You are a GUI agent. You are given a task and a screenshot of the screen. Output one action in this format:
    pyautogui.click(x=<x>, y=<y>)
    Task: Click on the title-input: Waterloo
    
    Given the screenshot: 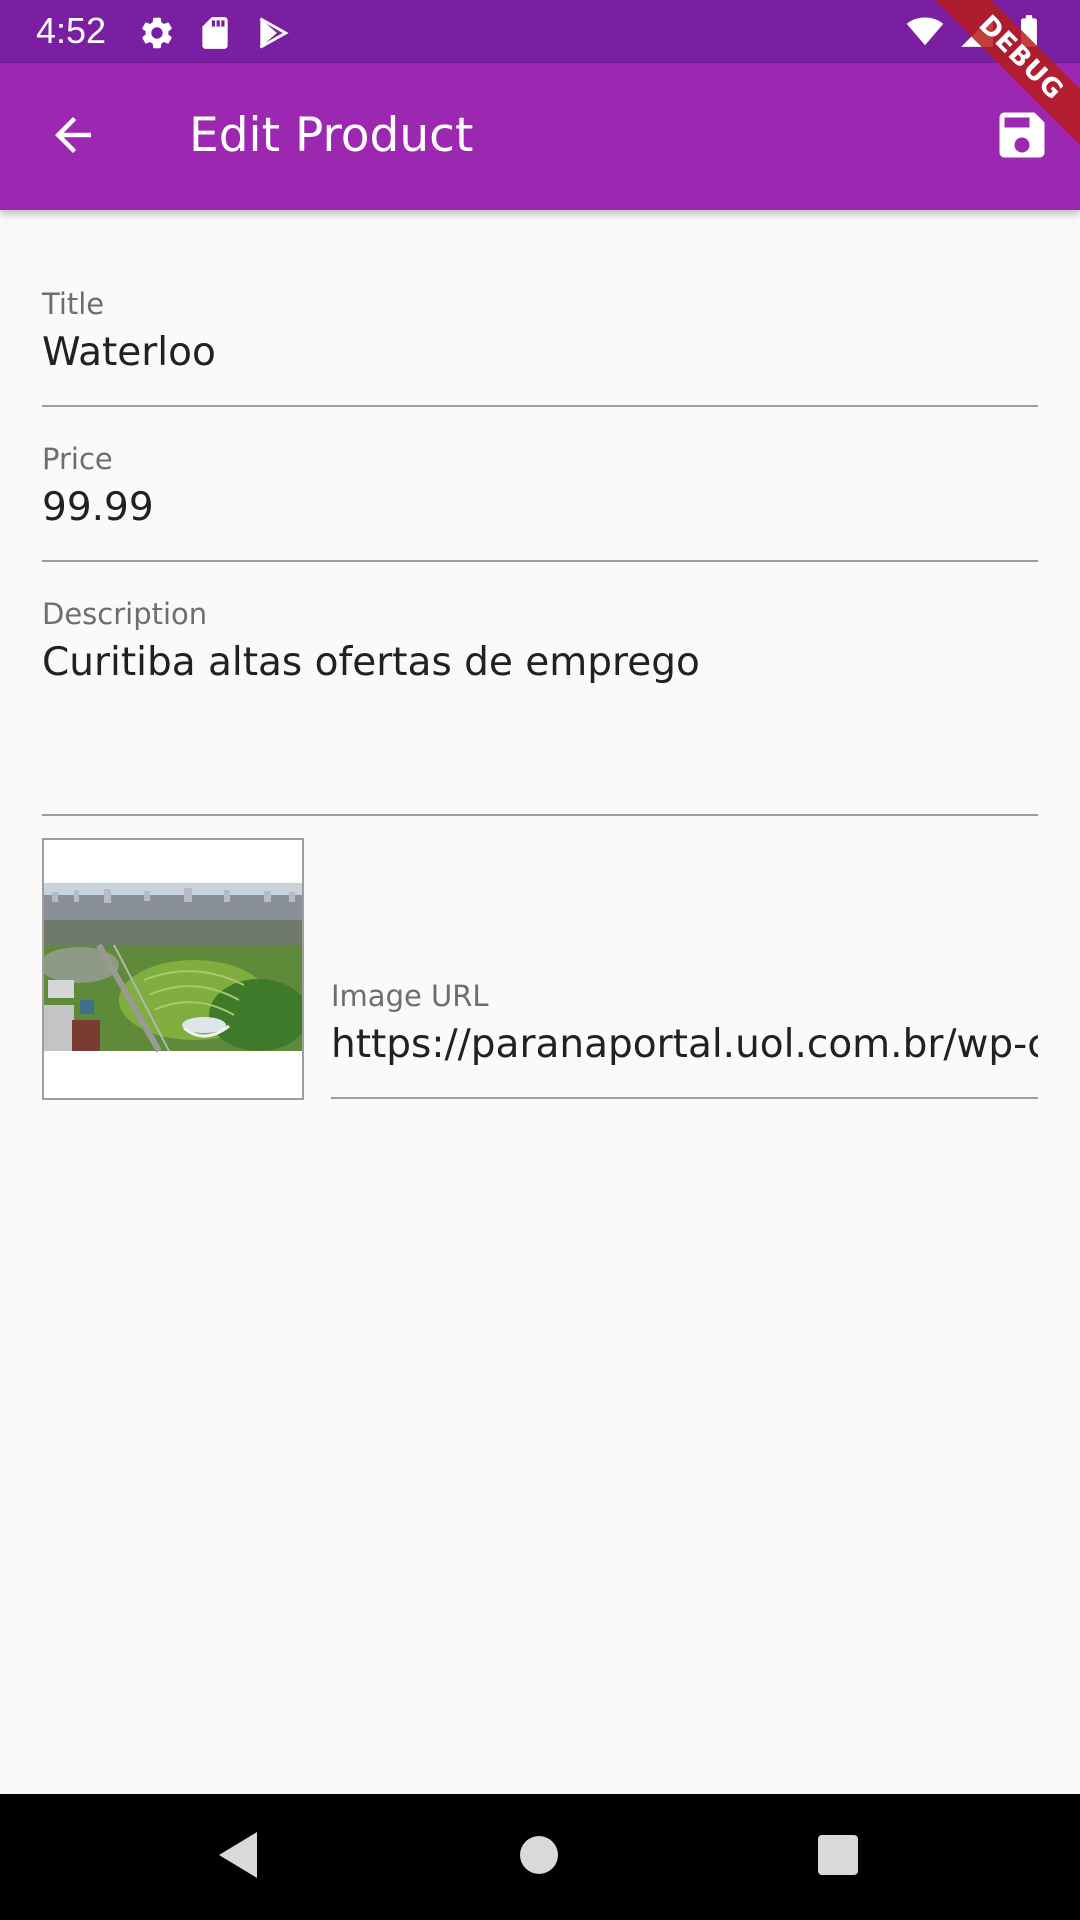 What is the action you would take?
    pyautogui.click(x=540, y=353)
    